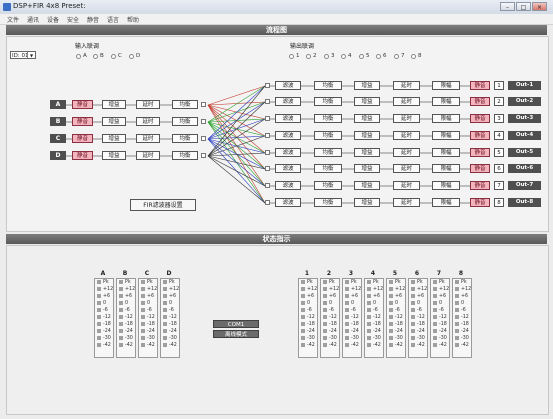 The height and width of the screenshot is (419, 553). I want to click on output-4-limit-button: 限幅, so click(446, 135).